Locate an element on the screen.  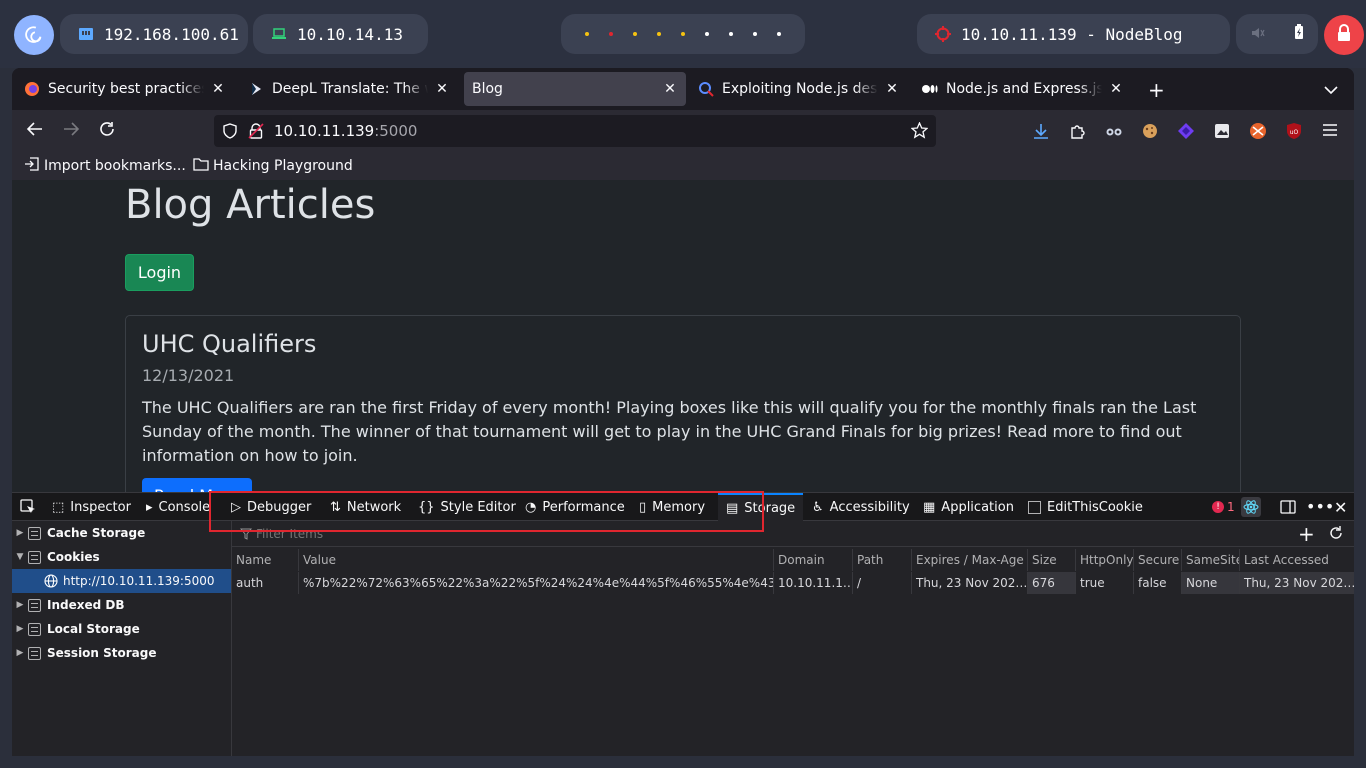
devtools-tab-inspector: ⬚ Inspector is located at coordinates (91, 507).